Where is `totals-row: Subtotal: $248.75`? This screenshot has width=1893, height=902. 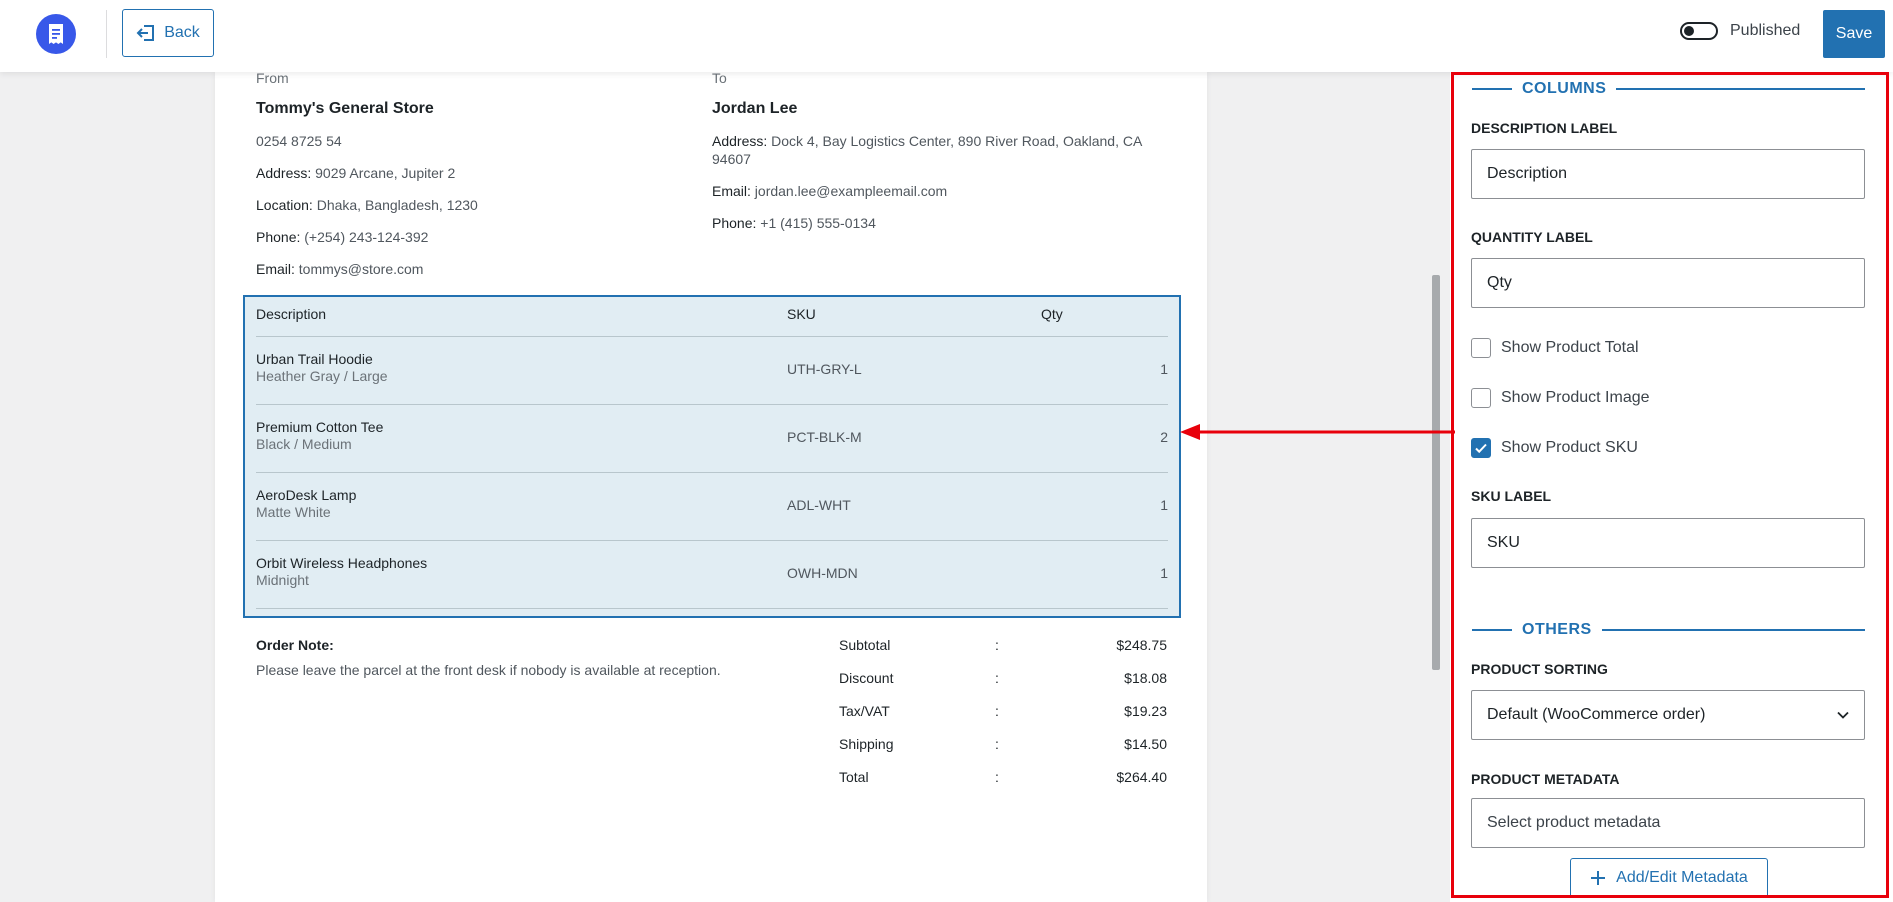
totals-row: Subtotal: $248.75 is located at coordinates (1003, 653).